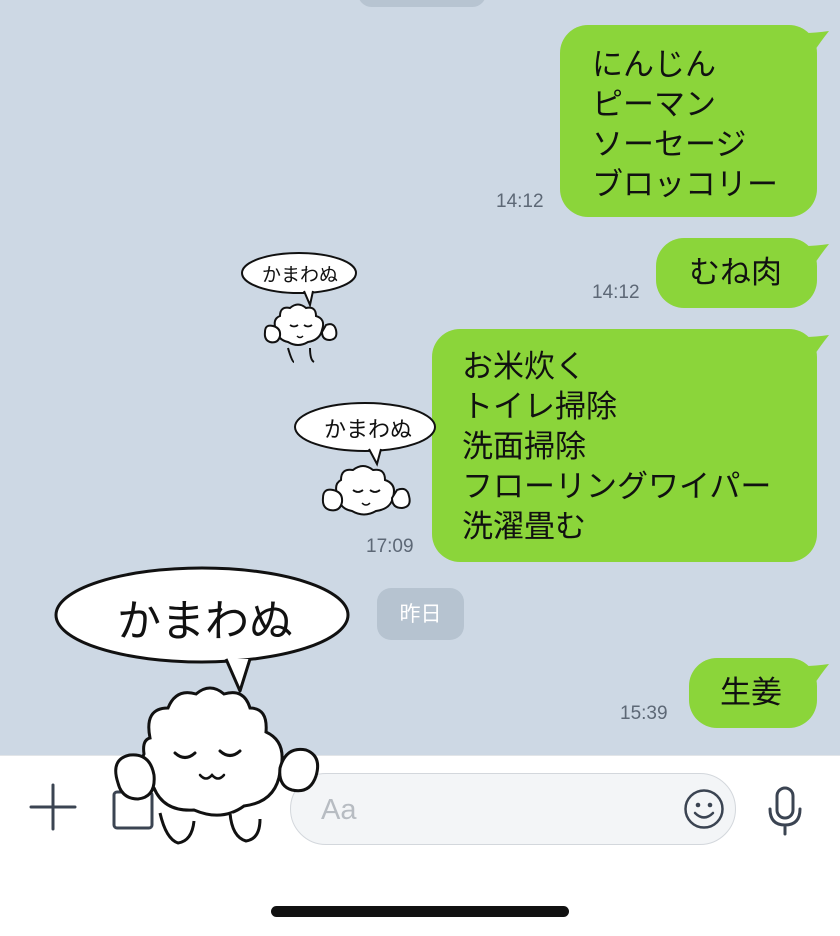 The width and height of the screenshot is (840, 936). I want to click on message-text: むね肉, so click(735, 273).